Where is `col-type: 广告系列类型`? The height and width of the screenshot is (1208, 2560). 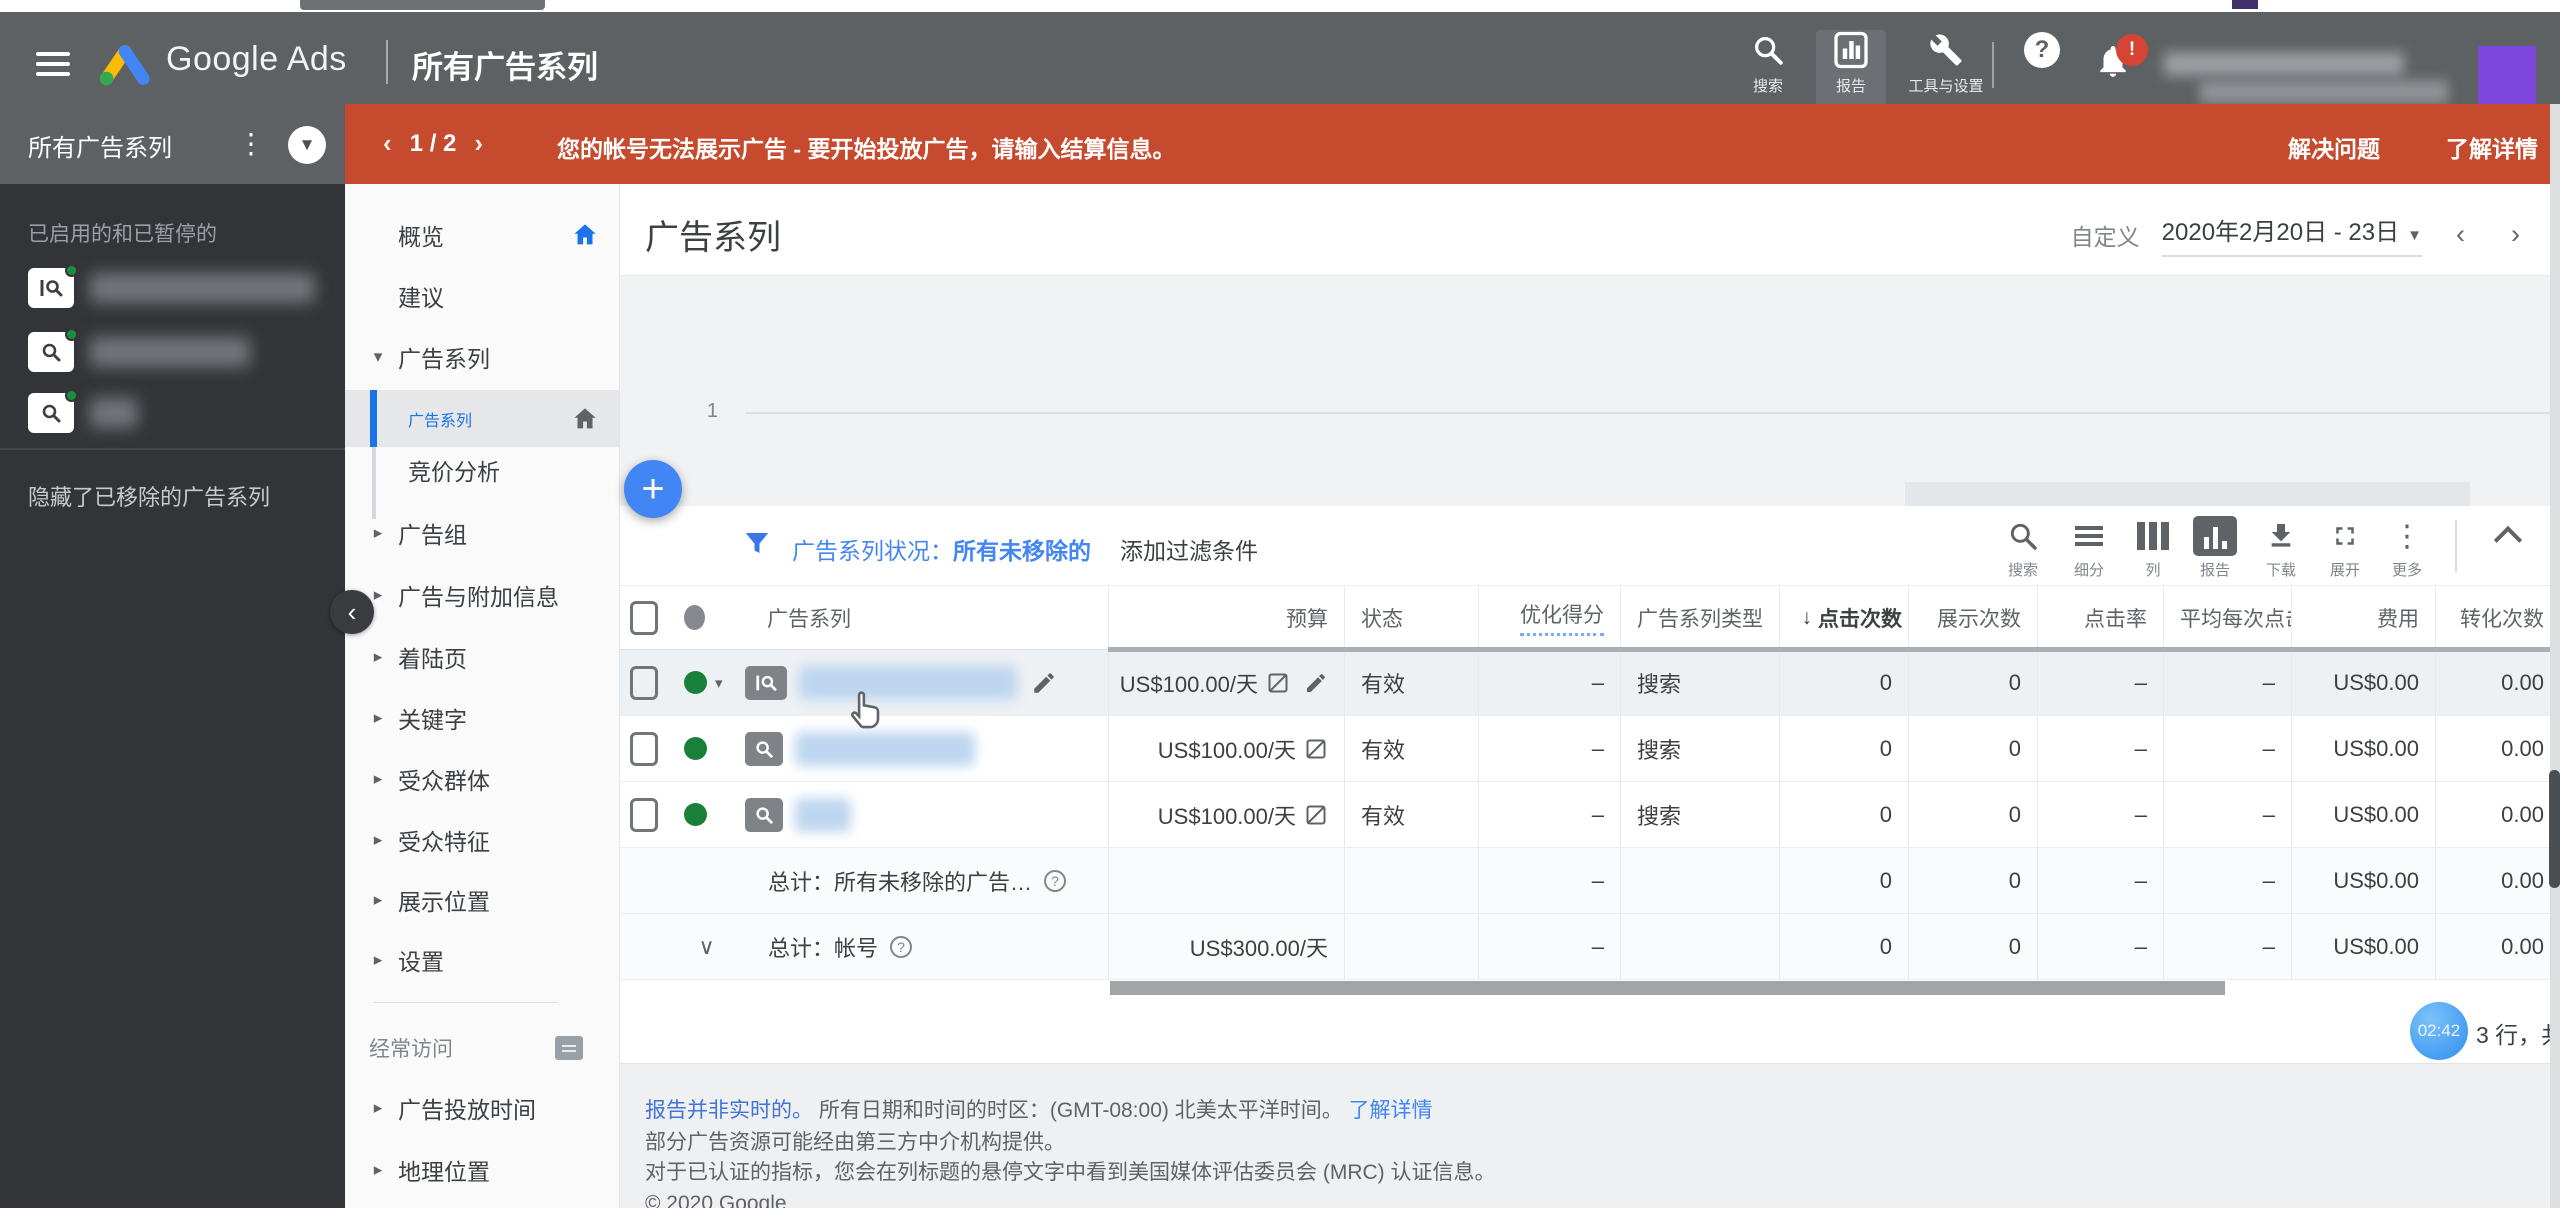 col-type: 广告系列类型 is located at coordinates (1699, 617).